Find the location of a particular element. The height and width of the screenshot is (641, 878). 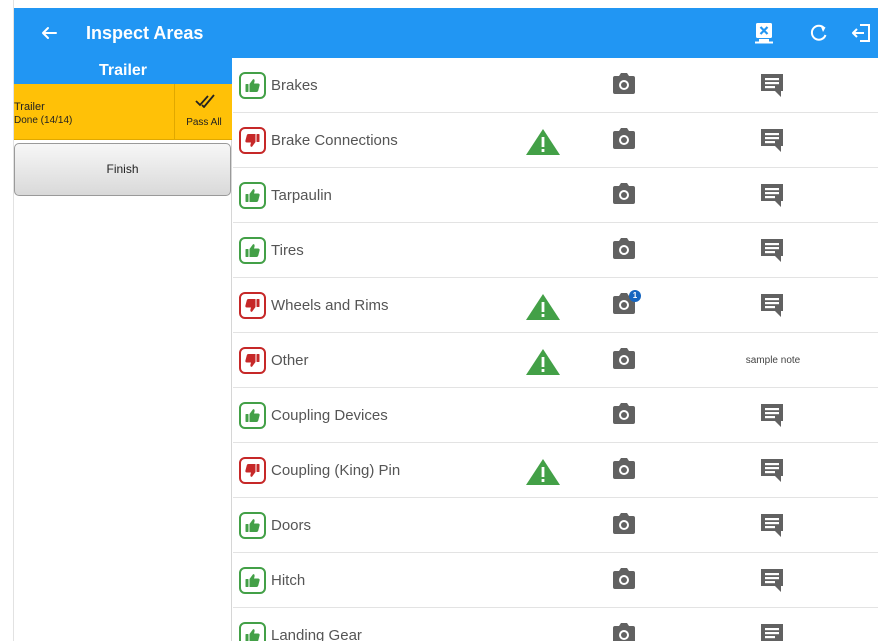

finish-button: Finish is located at coordinates (122, 169).